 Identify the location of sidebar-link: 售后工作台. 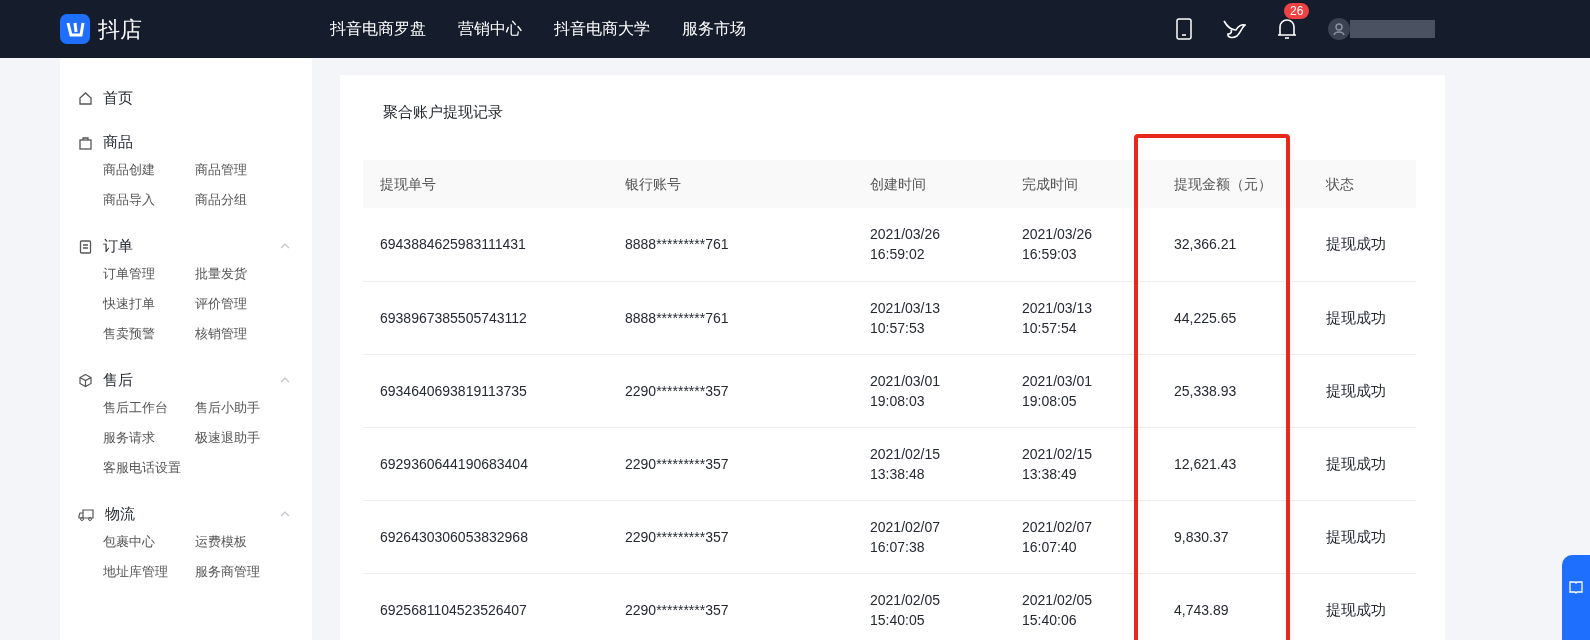
(149, 408).